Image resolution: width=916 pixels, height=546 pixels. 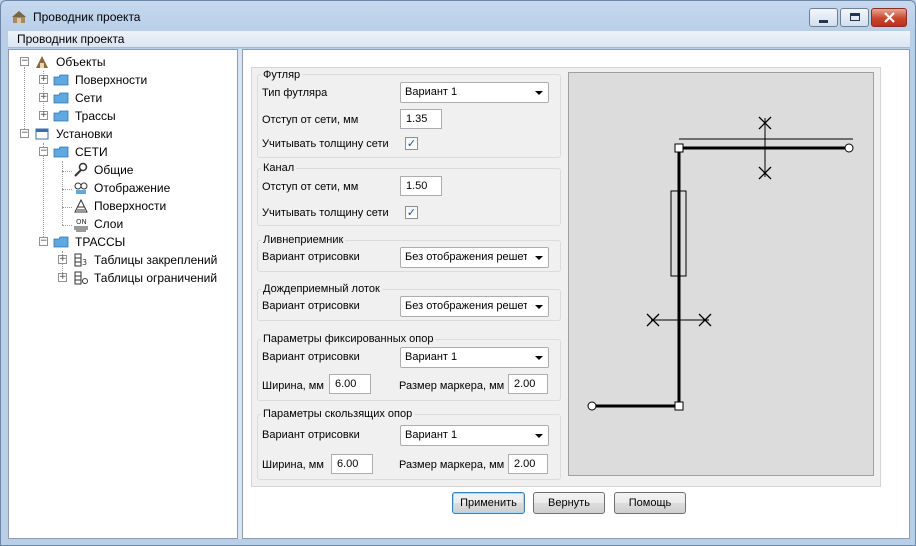 What do you see at coordinates (488, 503) in the screenshot?
I see `apply-button: Применить` at bounding box center [488, 503].